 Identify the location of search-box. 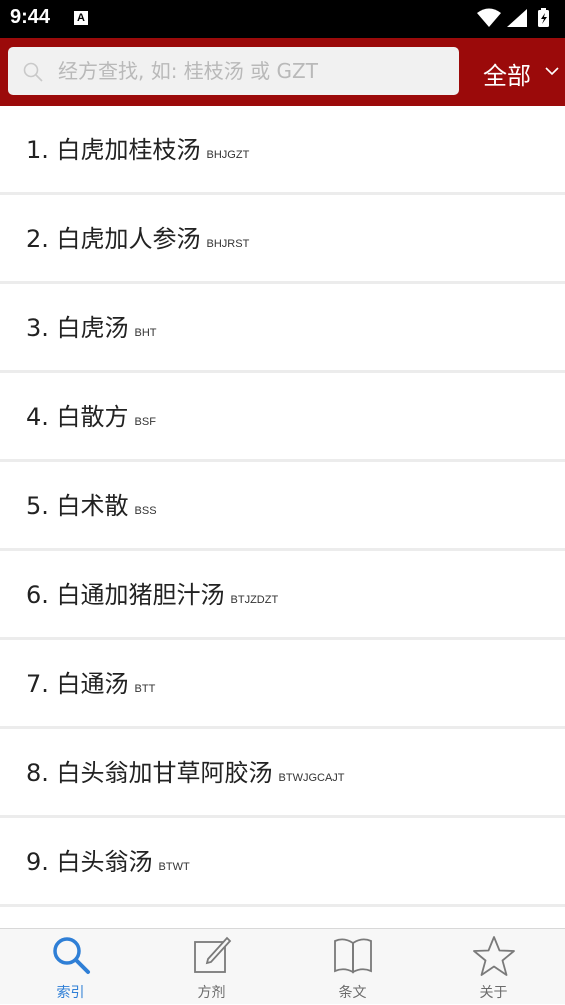
(233, 71).